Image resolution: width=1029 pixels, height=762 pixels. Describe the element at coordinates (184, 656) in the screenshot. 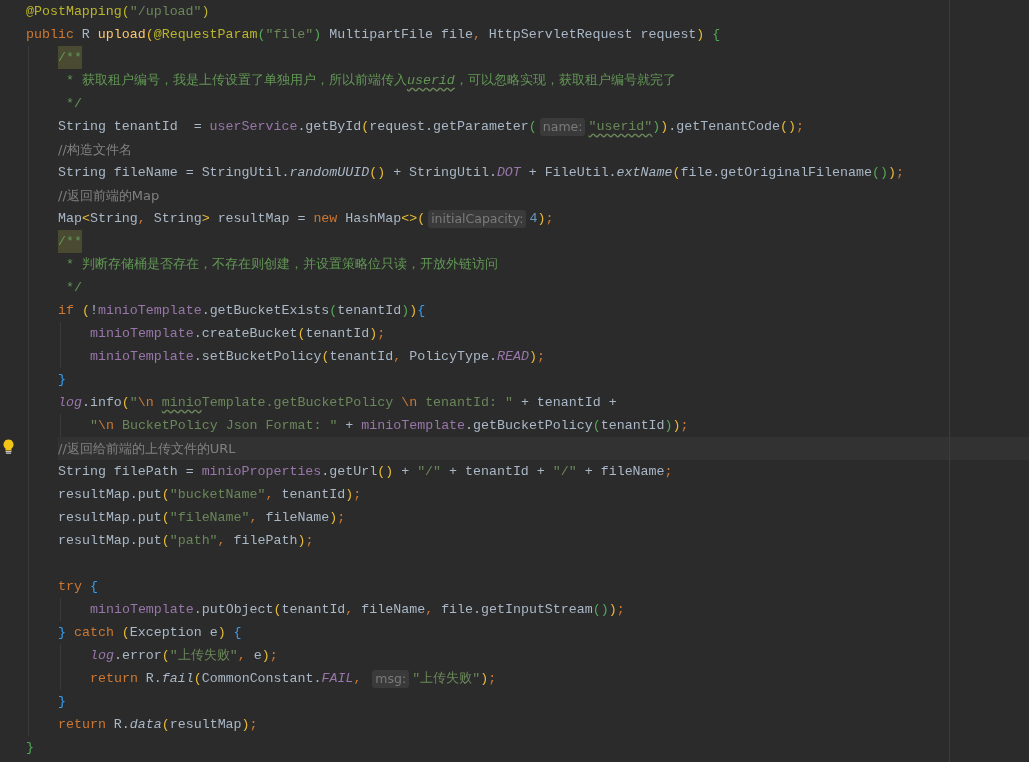

I see `code-line: log.error("上传失败", e);` at that location.